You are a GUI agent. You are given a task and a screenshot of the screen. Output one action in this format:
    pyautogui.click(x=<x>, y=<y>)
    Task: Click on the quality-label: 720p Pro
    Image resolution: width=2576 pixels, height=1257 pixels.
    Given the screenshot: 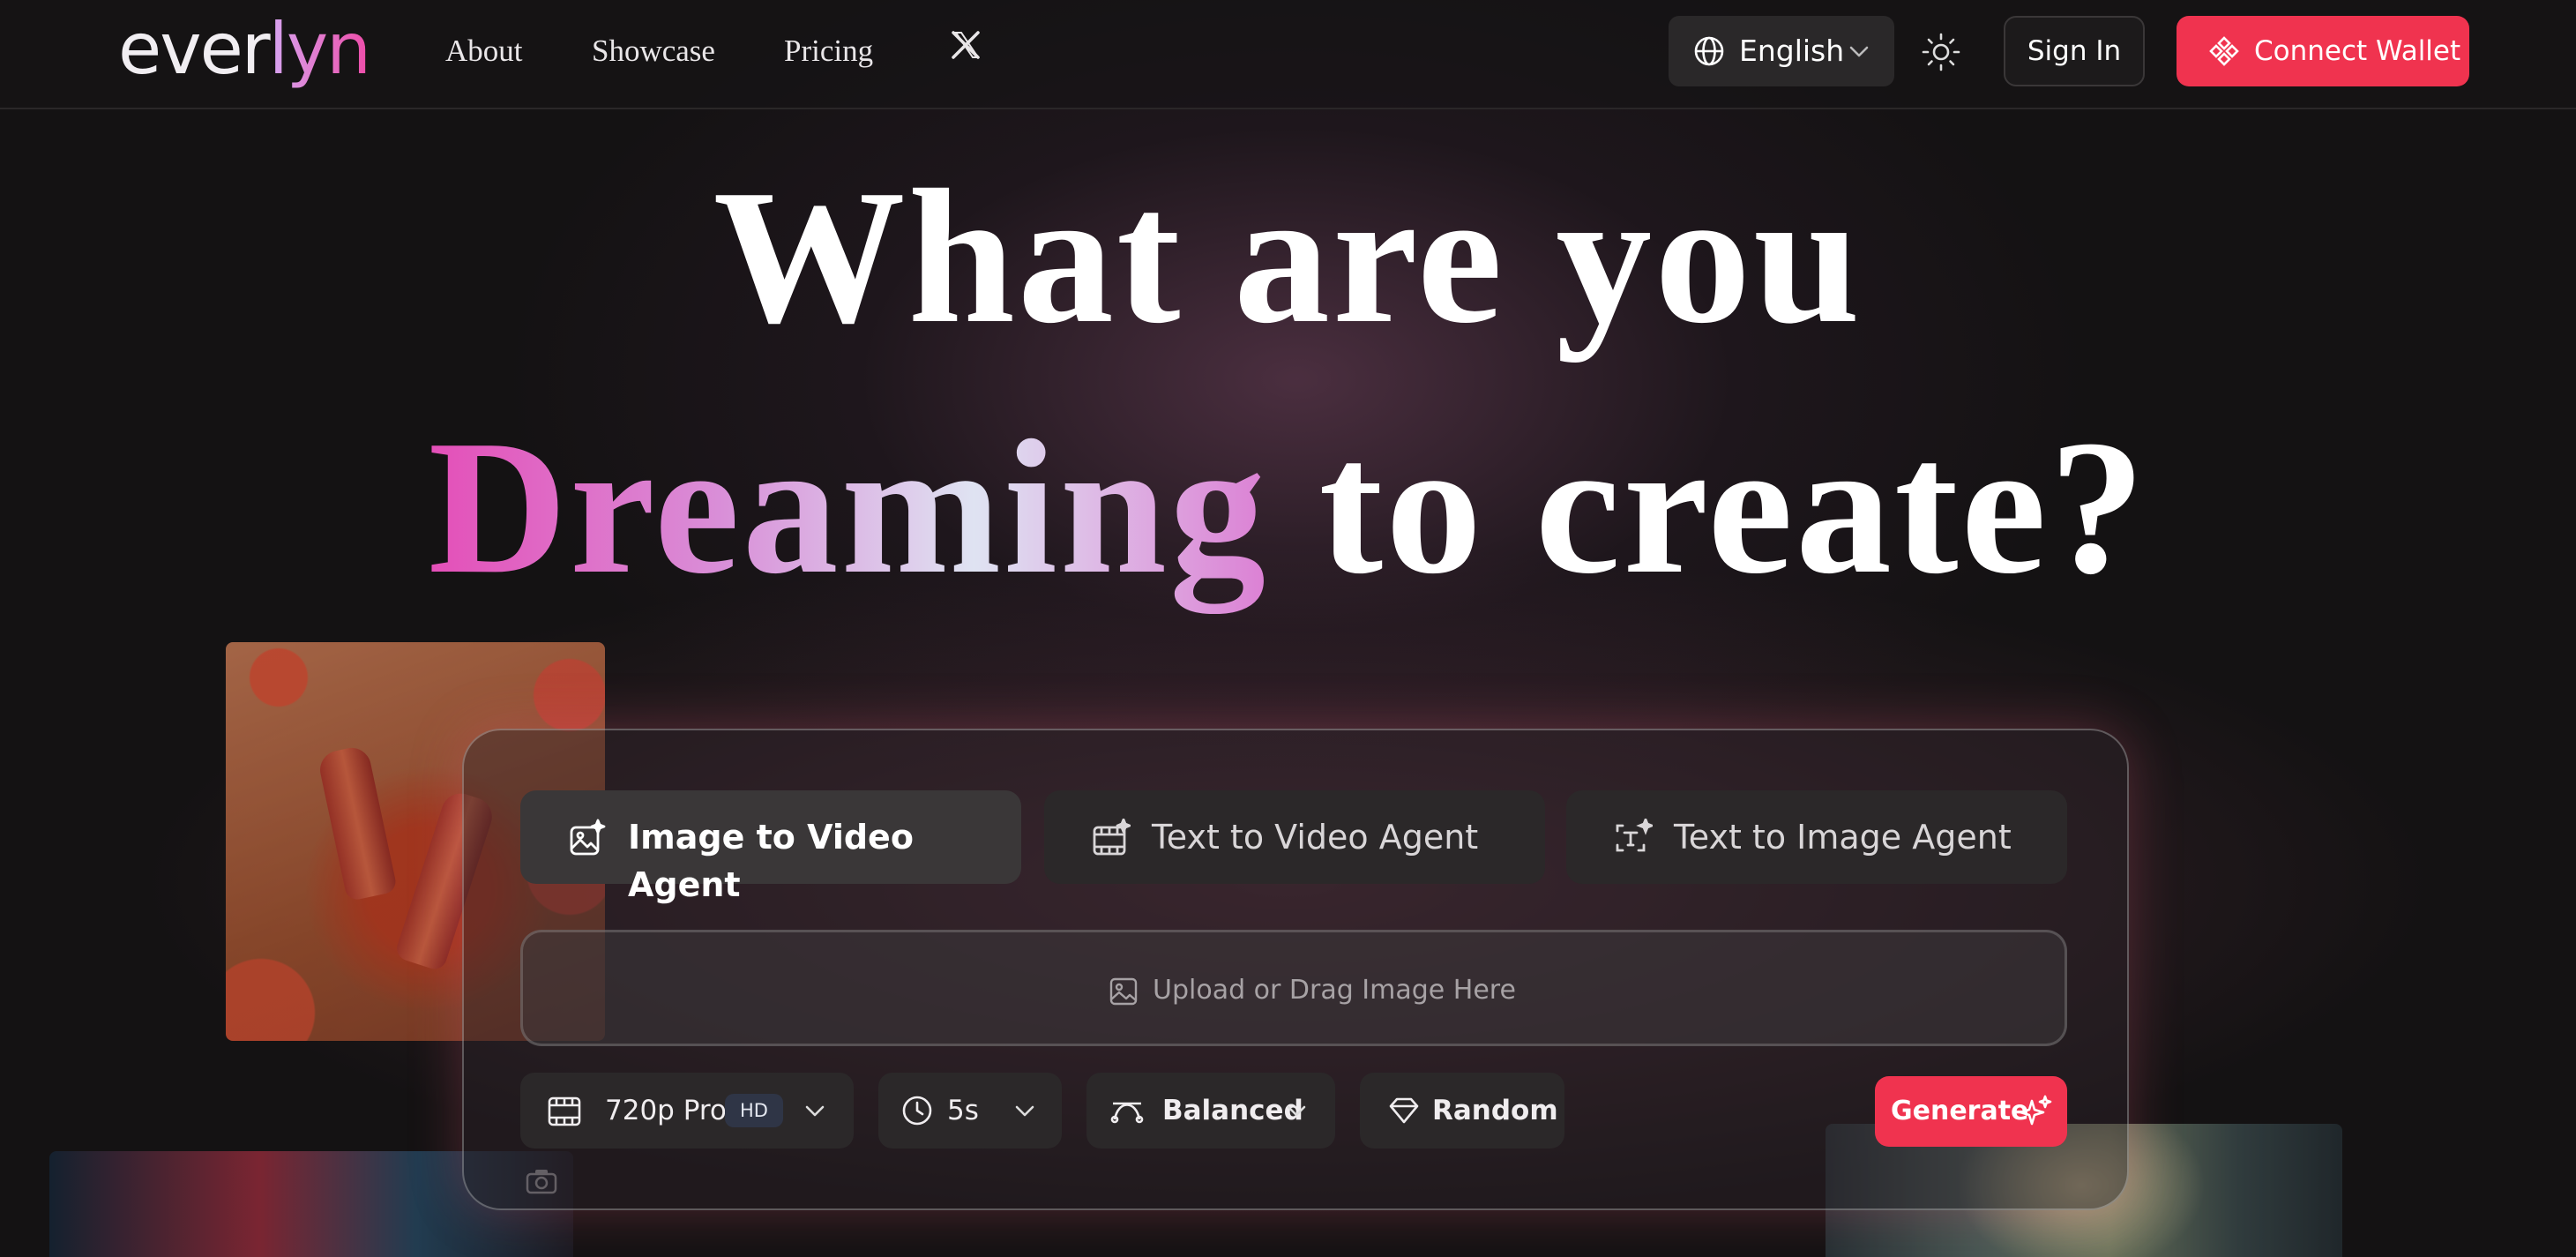 What is the action you would take?
    pyautogui.click(x=666, y=1110)
    